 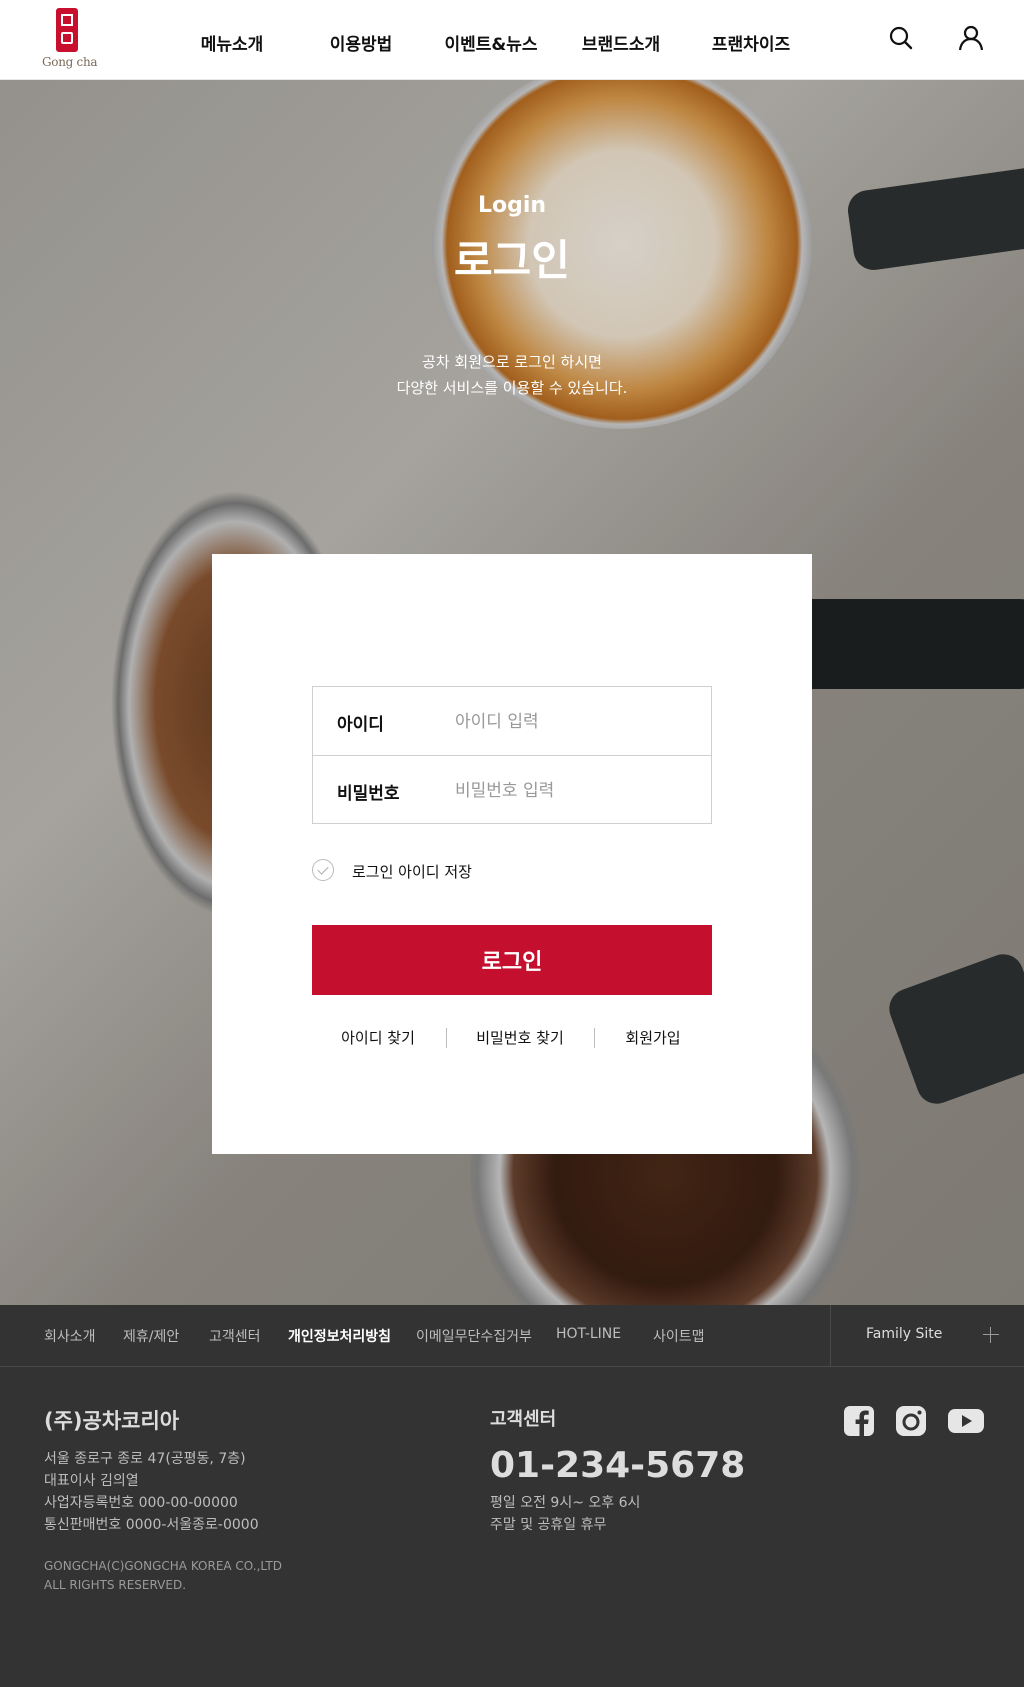 What do you see at coordinates (575, 791) in the screenshot?
I see `password-input` at bounding box center [575, 791].